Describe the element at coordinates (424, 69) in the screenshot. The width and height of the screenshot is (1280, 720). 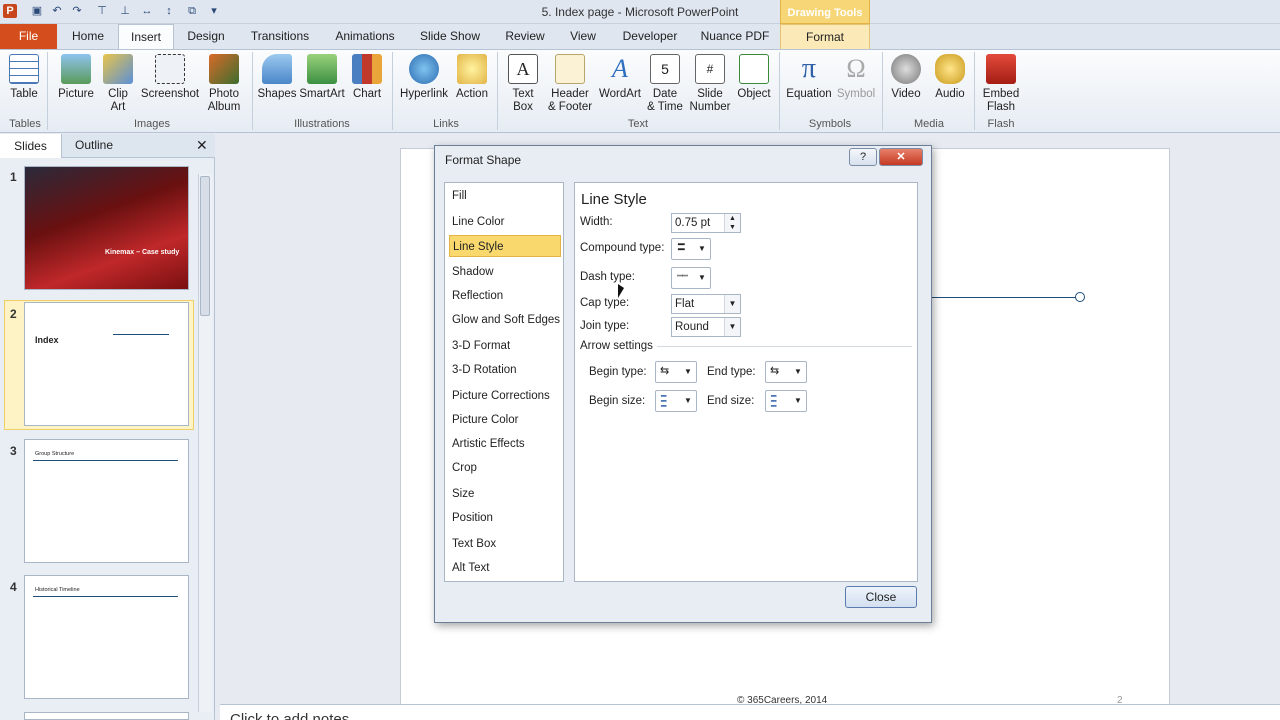
I see `hyperlink-icon` at that location.